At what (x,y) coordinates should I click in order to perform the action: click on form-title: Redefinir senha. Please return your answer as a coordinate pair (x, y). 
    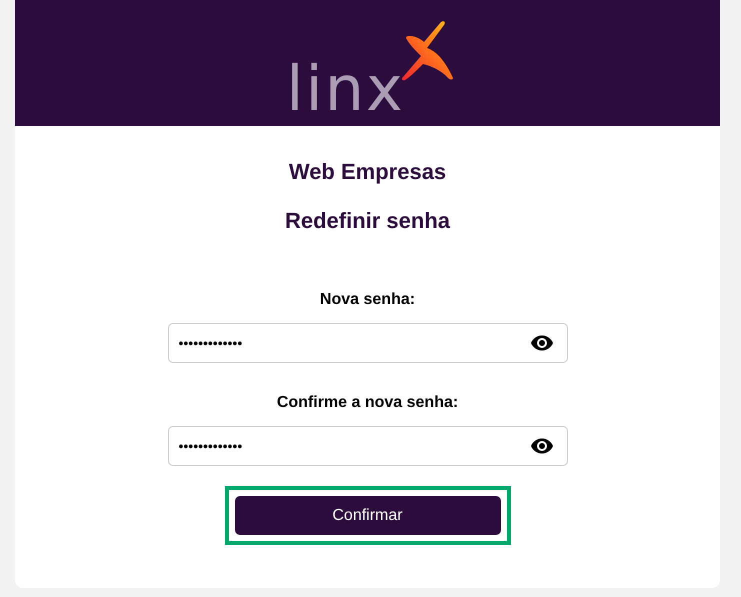
    Looking at the image, I should click on (367, 221).